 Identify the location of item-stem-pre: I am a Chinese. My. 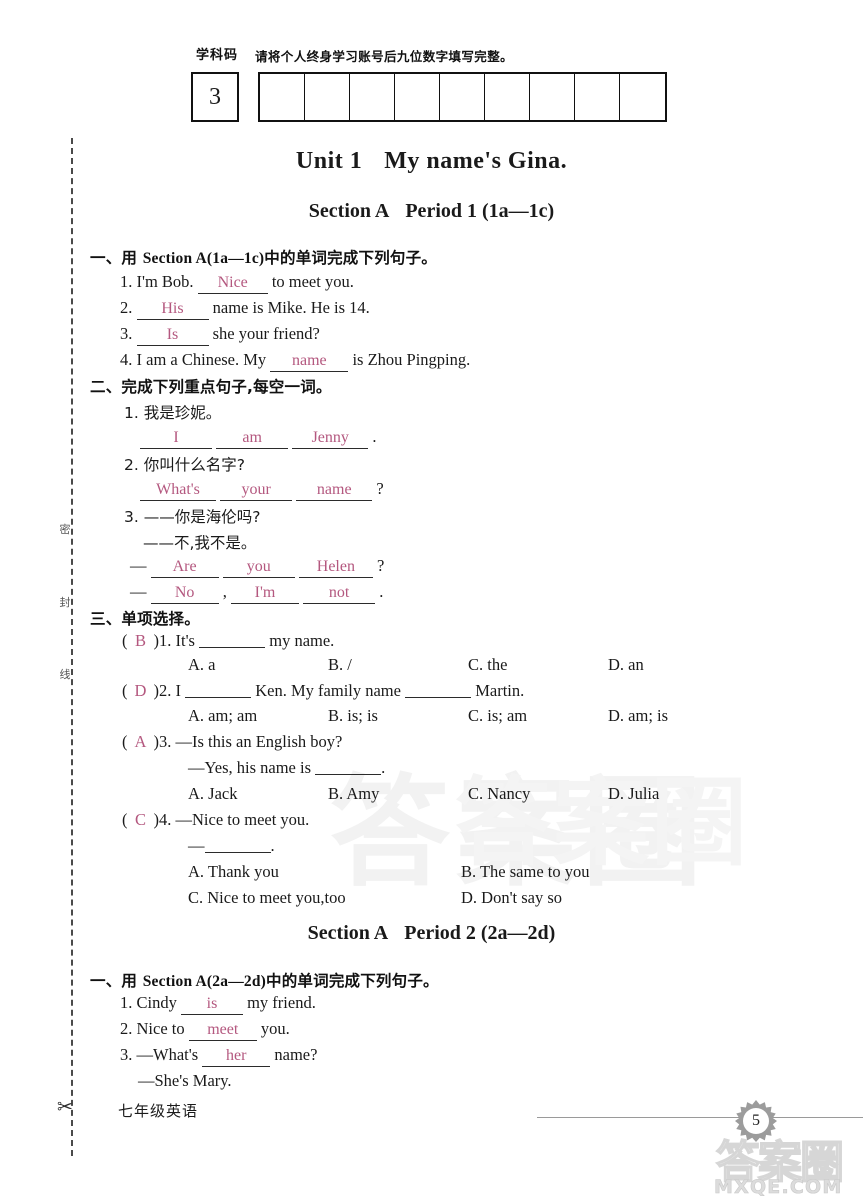
(201, 359).